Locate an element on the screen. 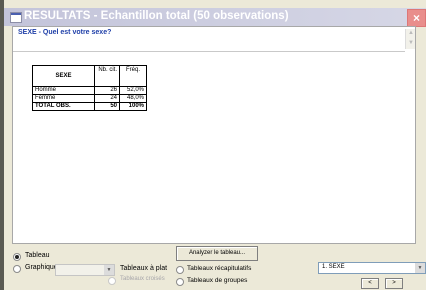 This screenshot has height=290, width=426. scroll-down-icon: ▼ is located at coordinates (411, 43).